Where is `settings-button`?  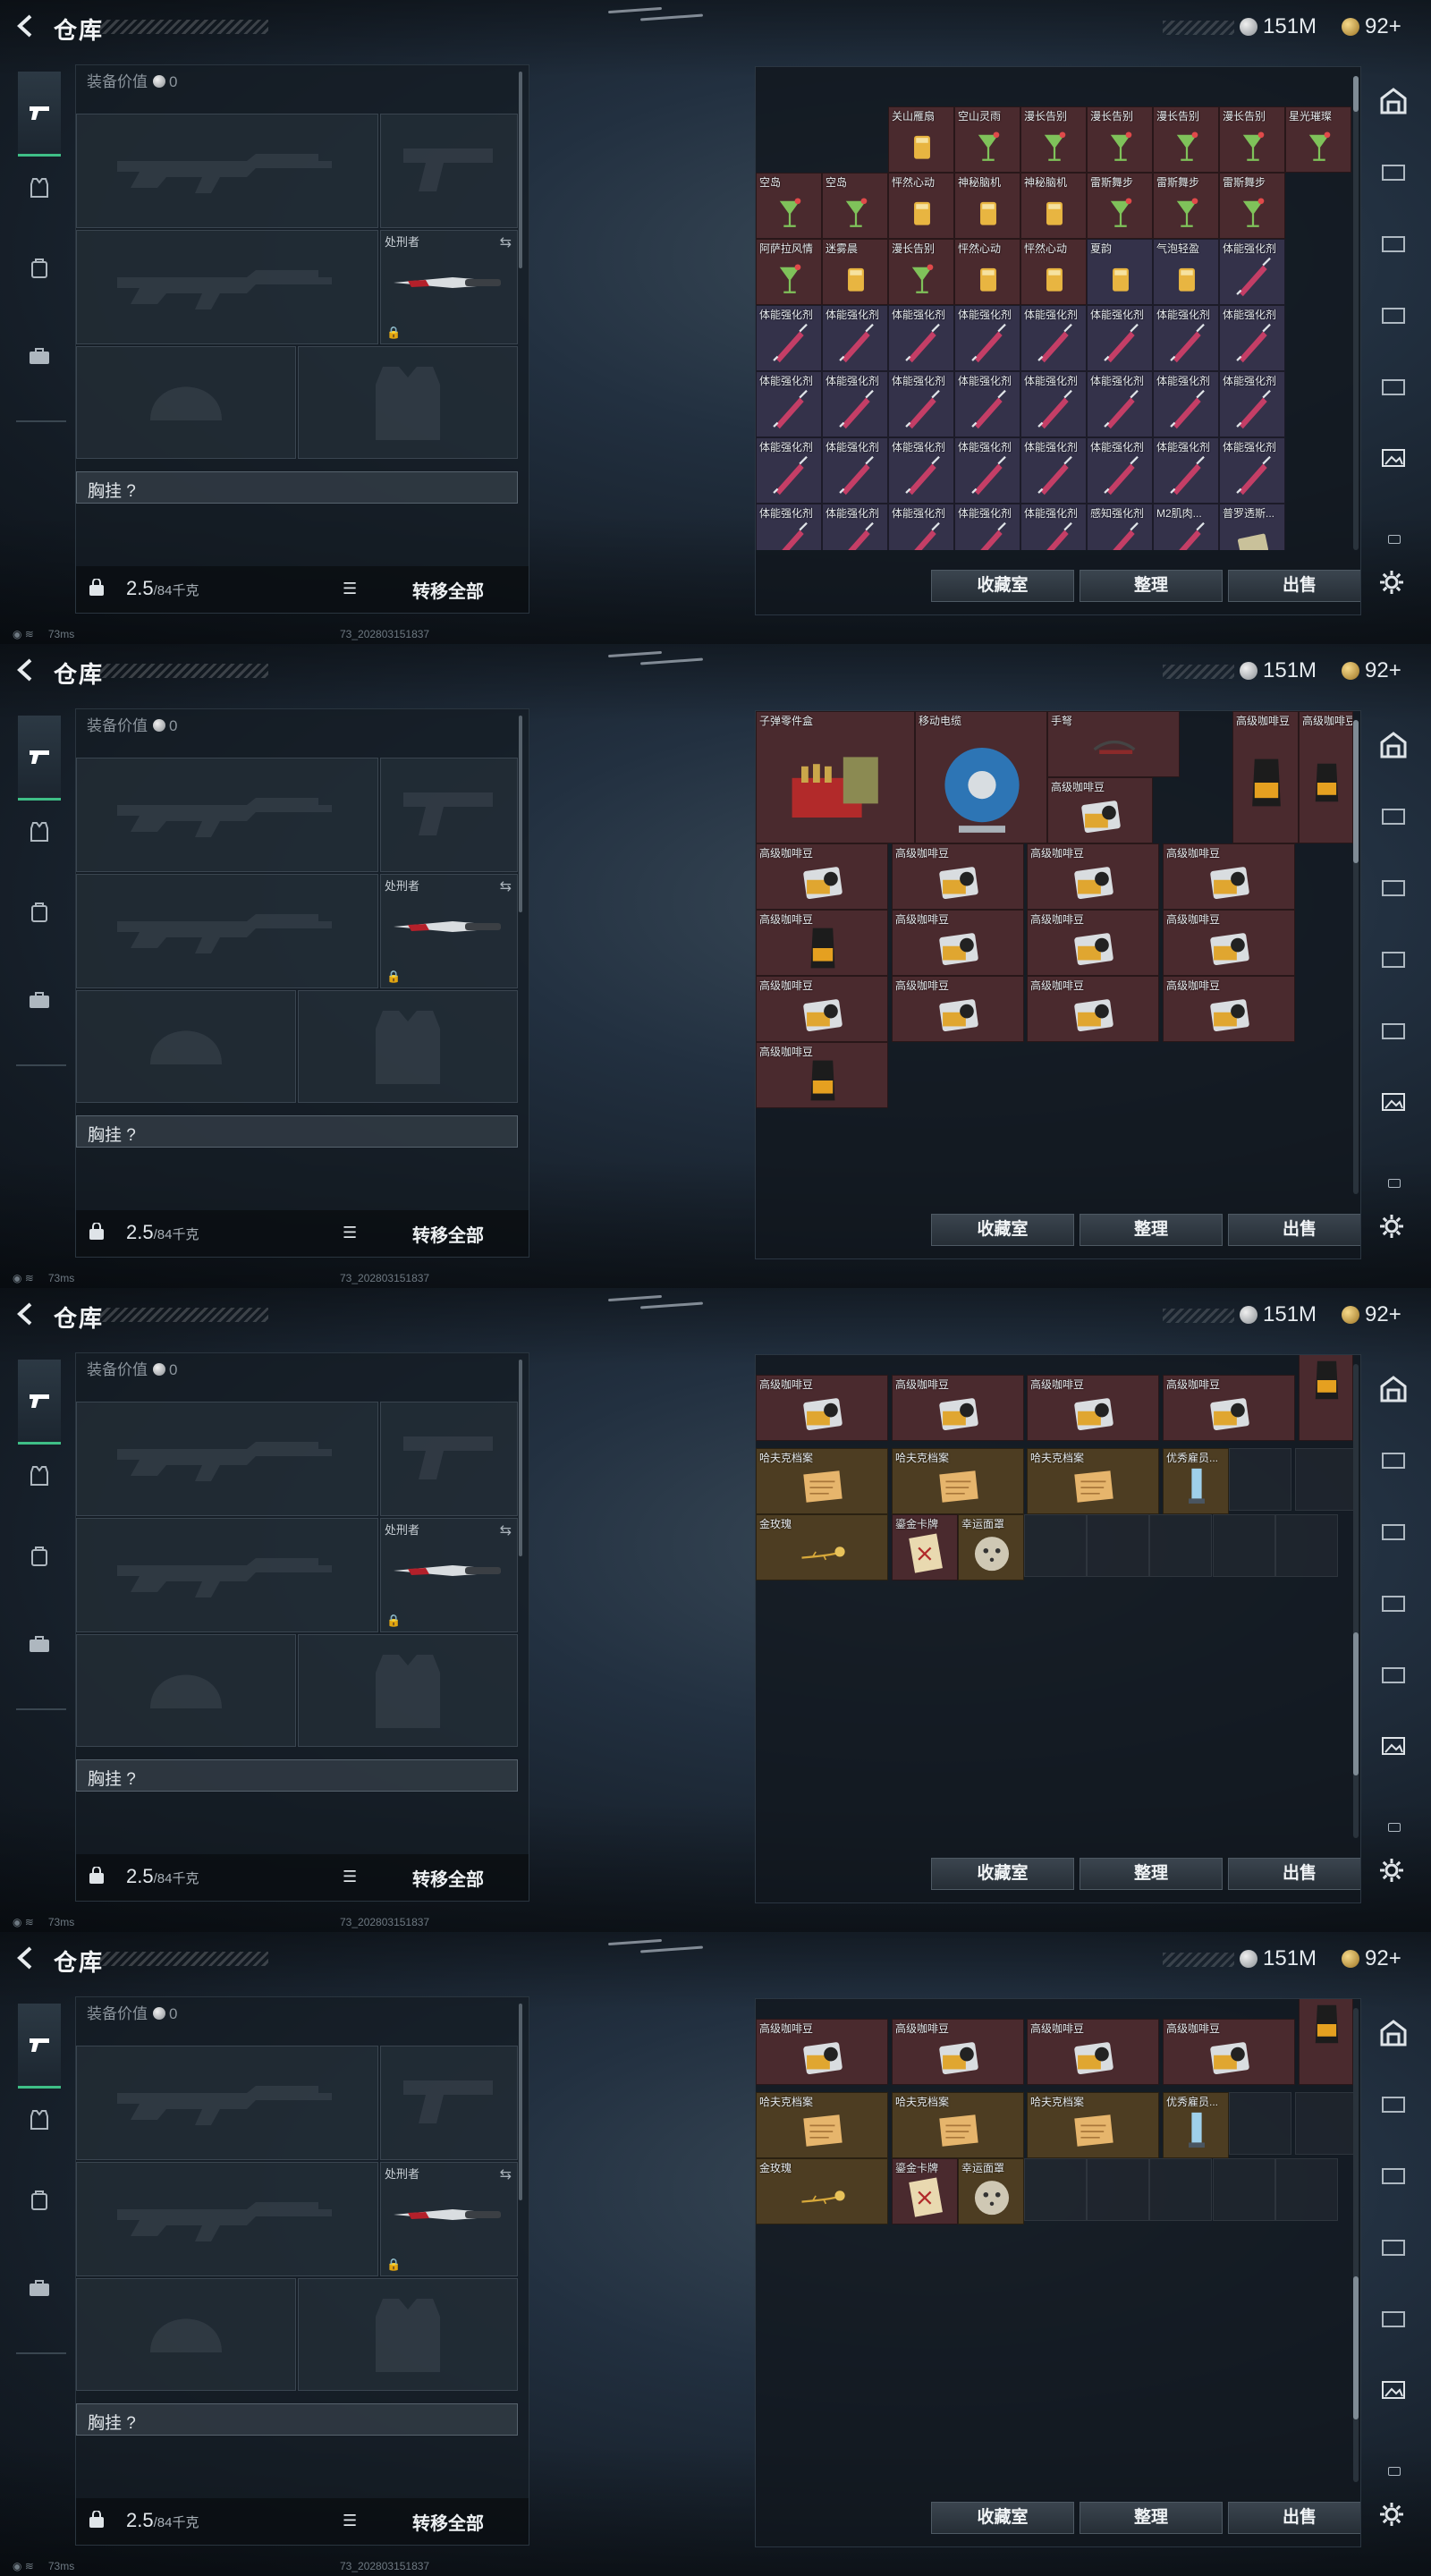
settings-button is located at coordinates (1391, 1871).